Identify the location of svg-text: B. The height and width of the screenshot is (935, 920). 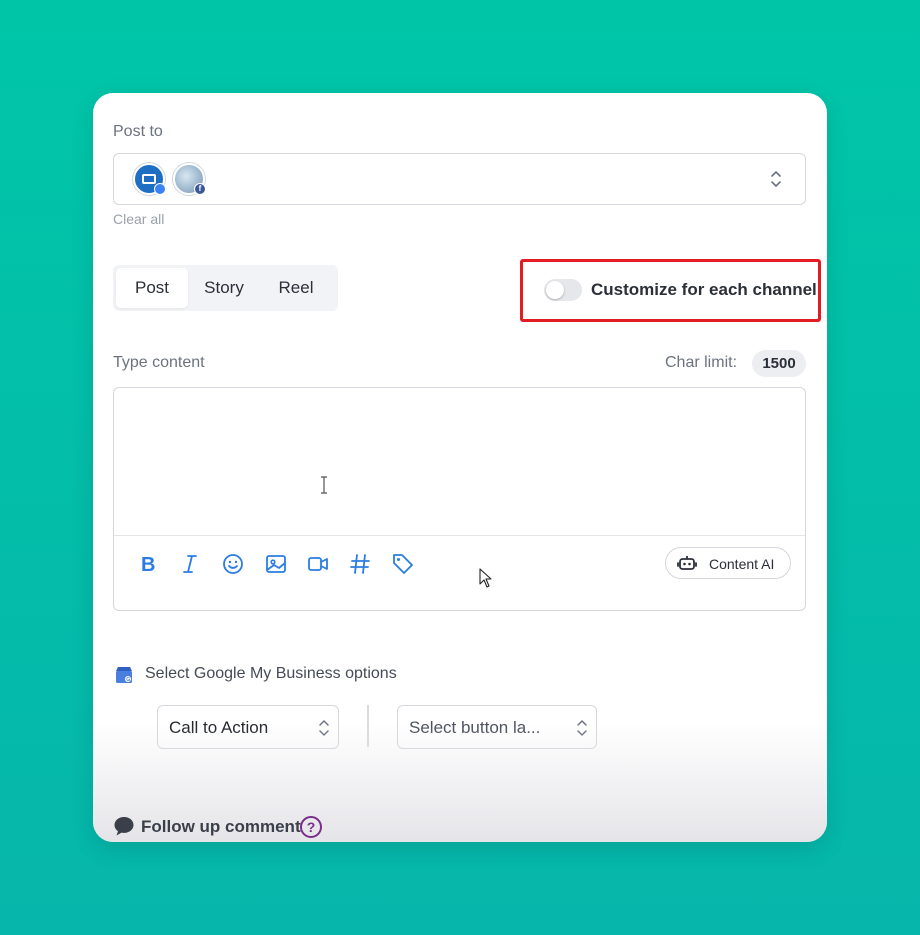
(148, 565).